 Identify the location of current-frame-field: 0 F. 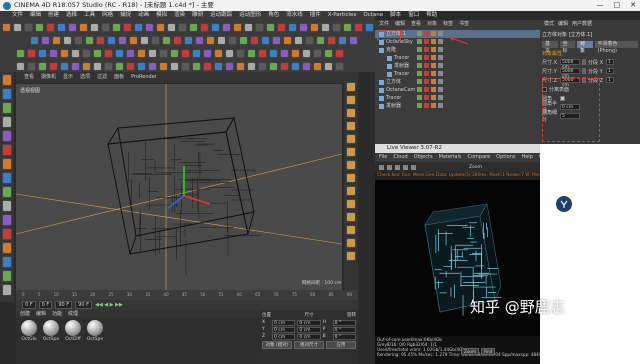
(45, 305).